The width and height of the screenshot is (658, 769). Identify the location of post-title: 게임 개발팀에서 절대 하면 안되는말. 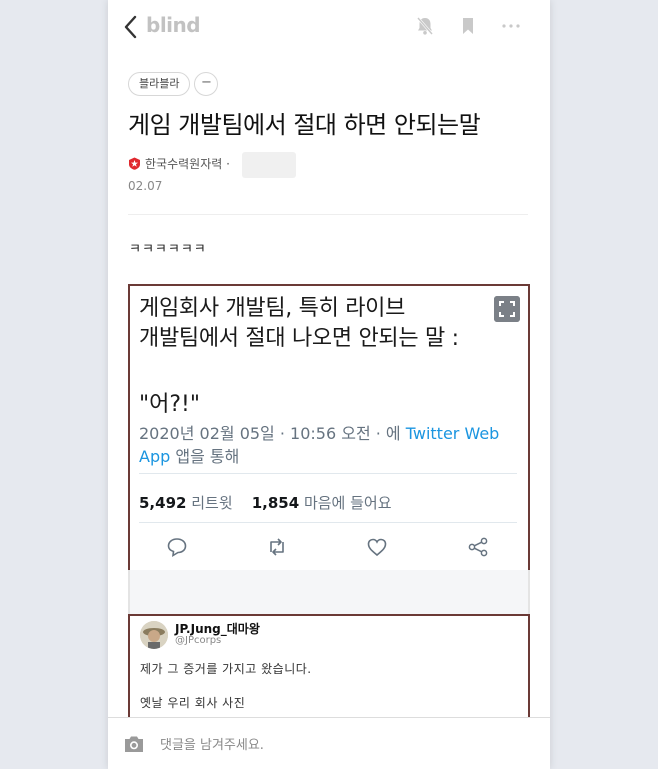
(304, 125).